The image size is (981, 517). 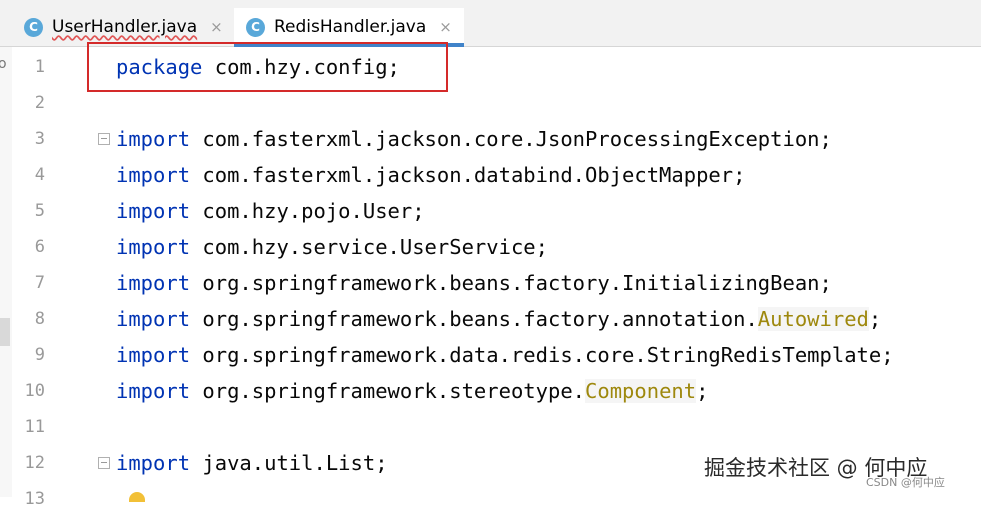 I want to click on tab-userhandler: C UserHandler.java ×, so click(x=121, y=27).